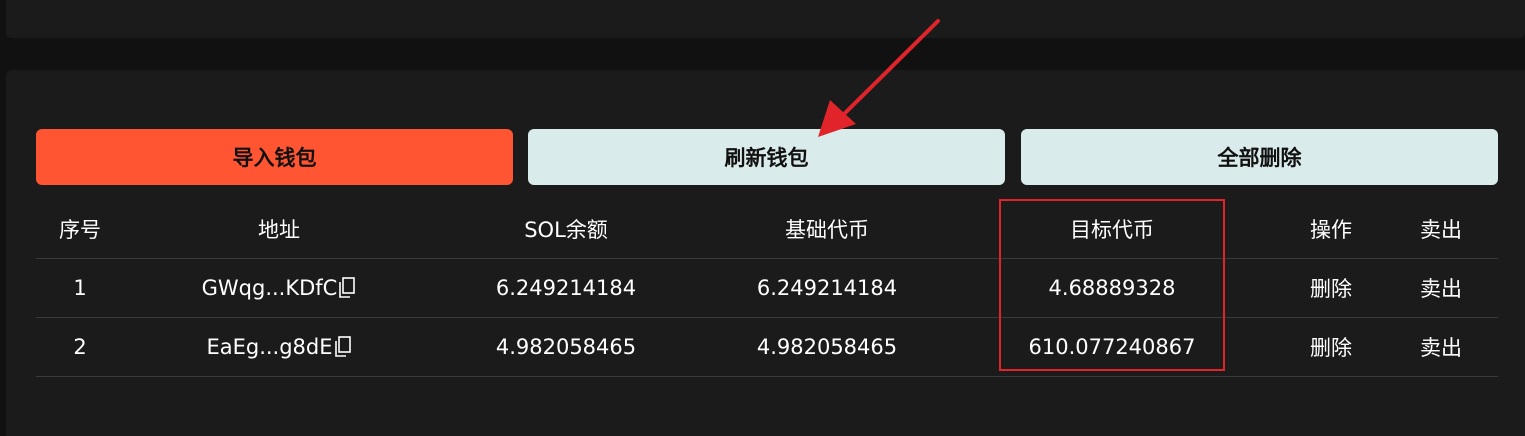 Image resolution: width=1525 pixels, height=436 pixels. What do you see at coordinates (566, 230) in the screenshot?
I see `header-sol-balance: SOL余额` at bounding box center [566, 230].